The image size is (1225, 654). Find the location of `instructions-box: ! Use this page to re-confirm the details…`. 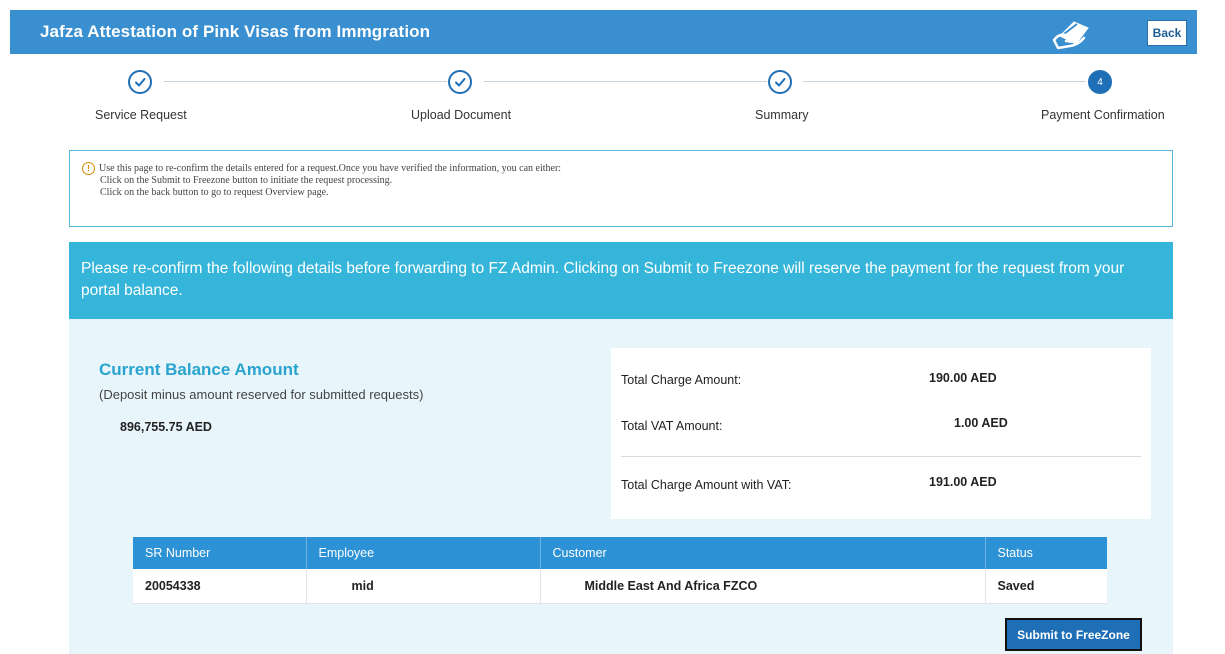

instructions-box: ! Use this page to re-confirm the details… is located at coordinates (621, 188).